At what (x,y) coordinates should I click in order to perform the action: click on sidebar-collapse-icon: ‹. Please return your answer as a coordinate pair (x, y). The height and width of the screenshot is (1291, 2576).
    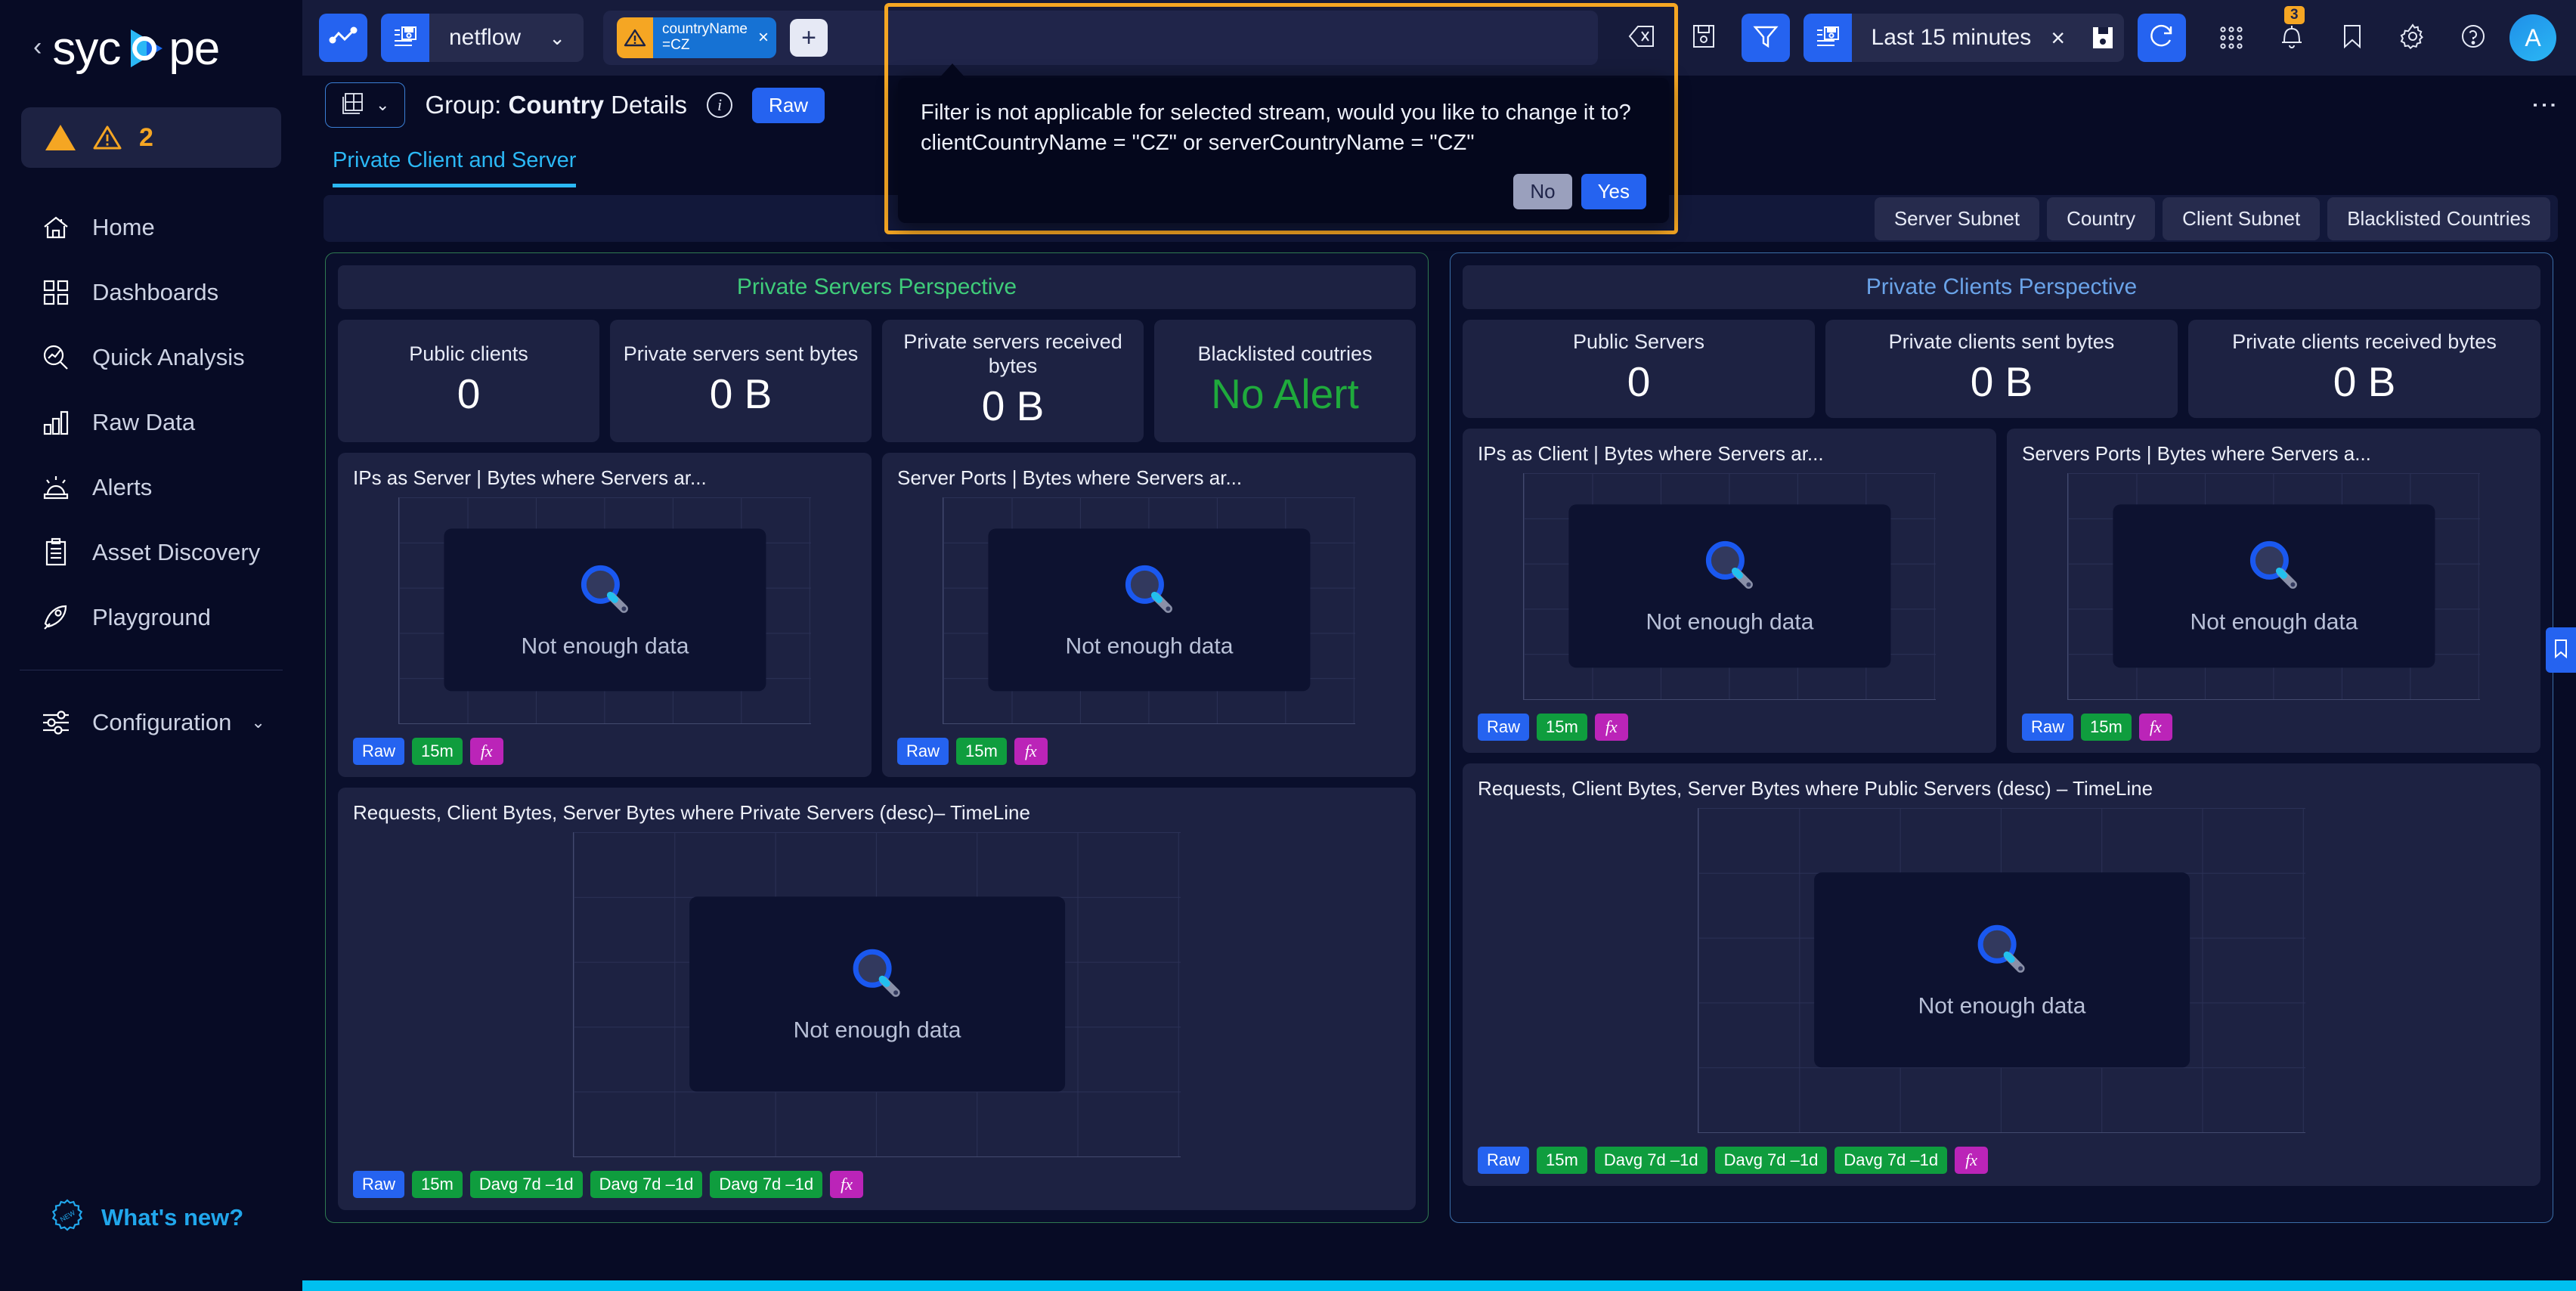
    Looking at the image, I should click on (37, 47).